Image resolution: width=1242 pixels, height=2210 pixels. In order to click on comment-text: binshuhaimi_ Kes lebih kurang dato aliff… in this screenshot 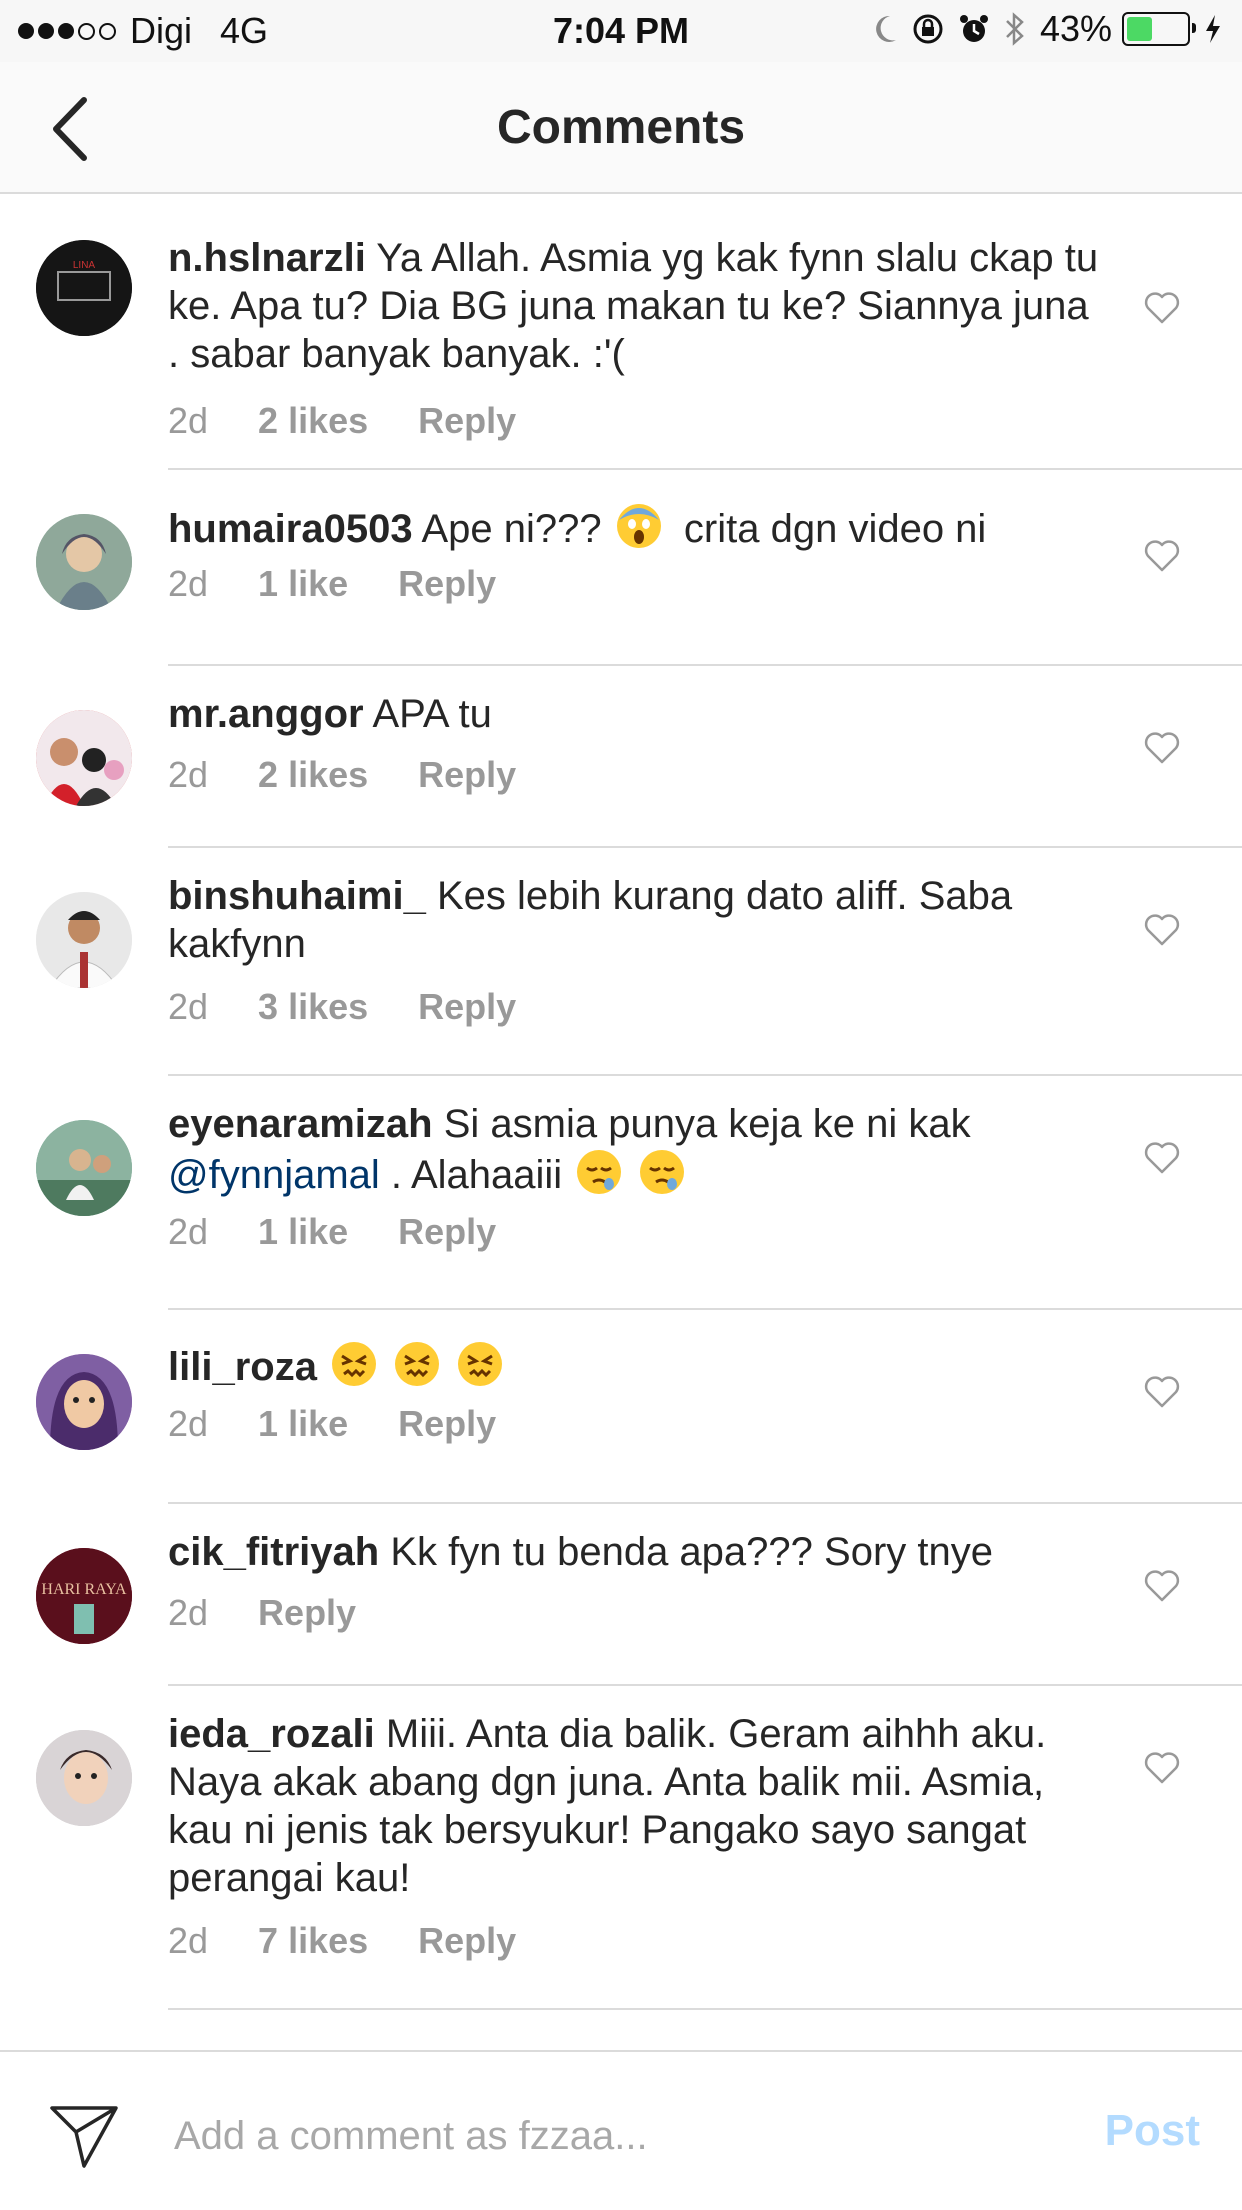, I will do `click(635, 920)`.